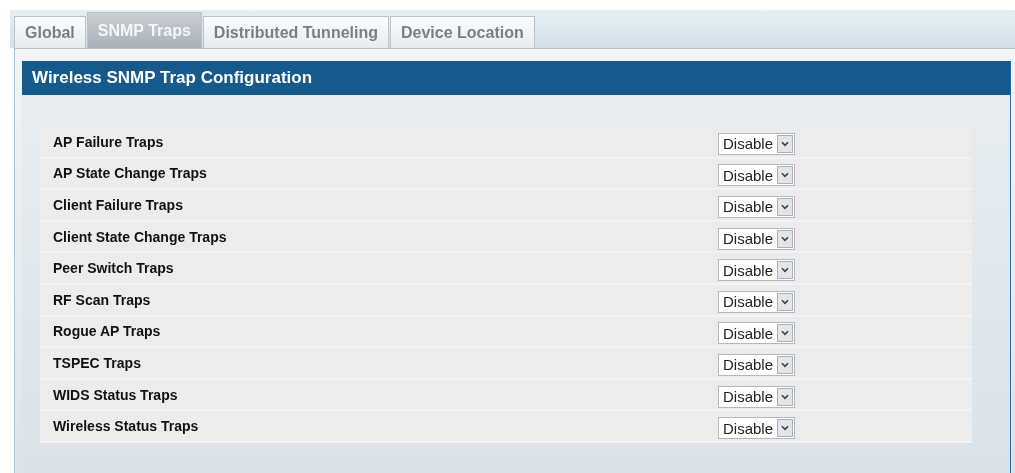 The height and width of the screenshot is (473, 1015). I want to click on setting-label: TSPEC Traps, so click(97, 362).